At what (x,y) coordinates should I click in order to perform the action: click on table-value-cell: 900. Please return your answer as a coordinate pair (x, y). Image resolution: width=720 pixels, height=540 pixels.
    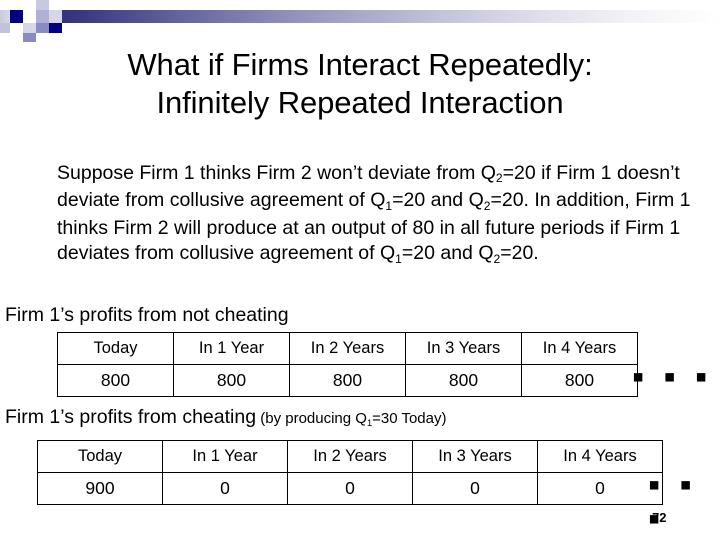
    Looking at the image, I should click on (100, 488).